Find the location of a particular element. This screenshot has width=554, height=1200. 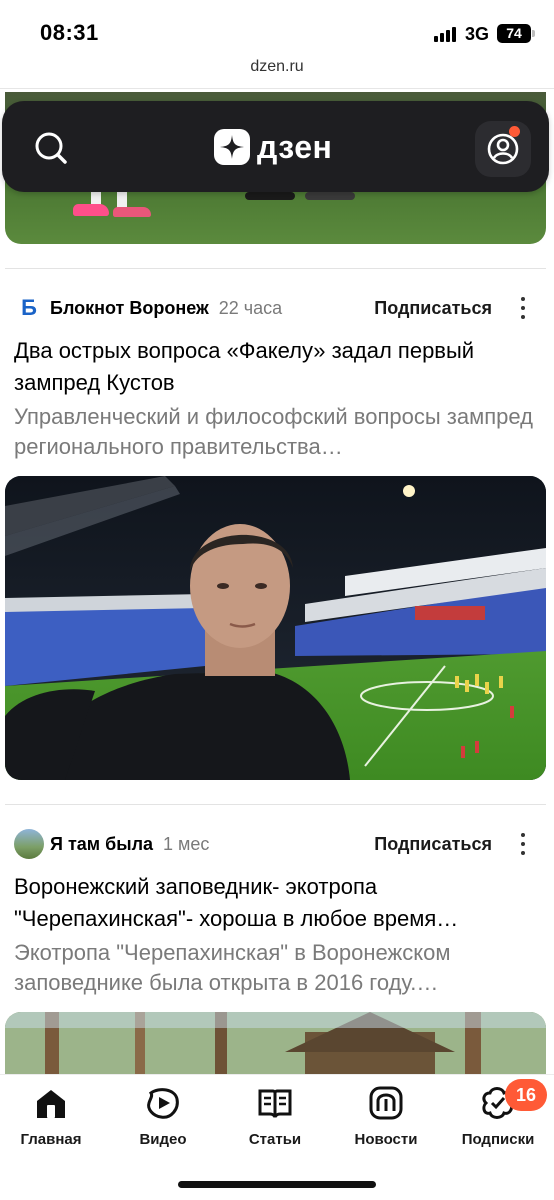

profile-button is located at coordinates (503, 149).